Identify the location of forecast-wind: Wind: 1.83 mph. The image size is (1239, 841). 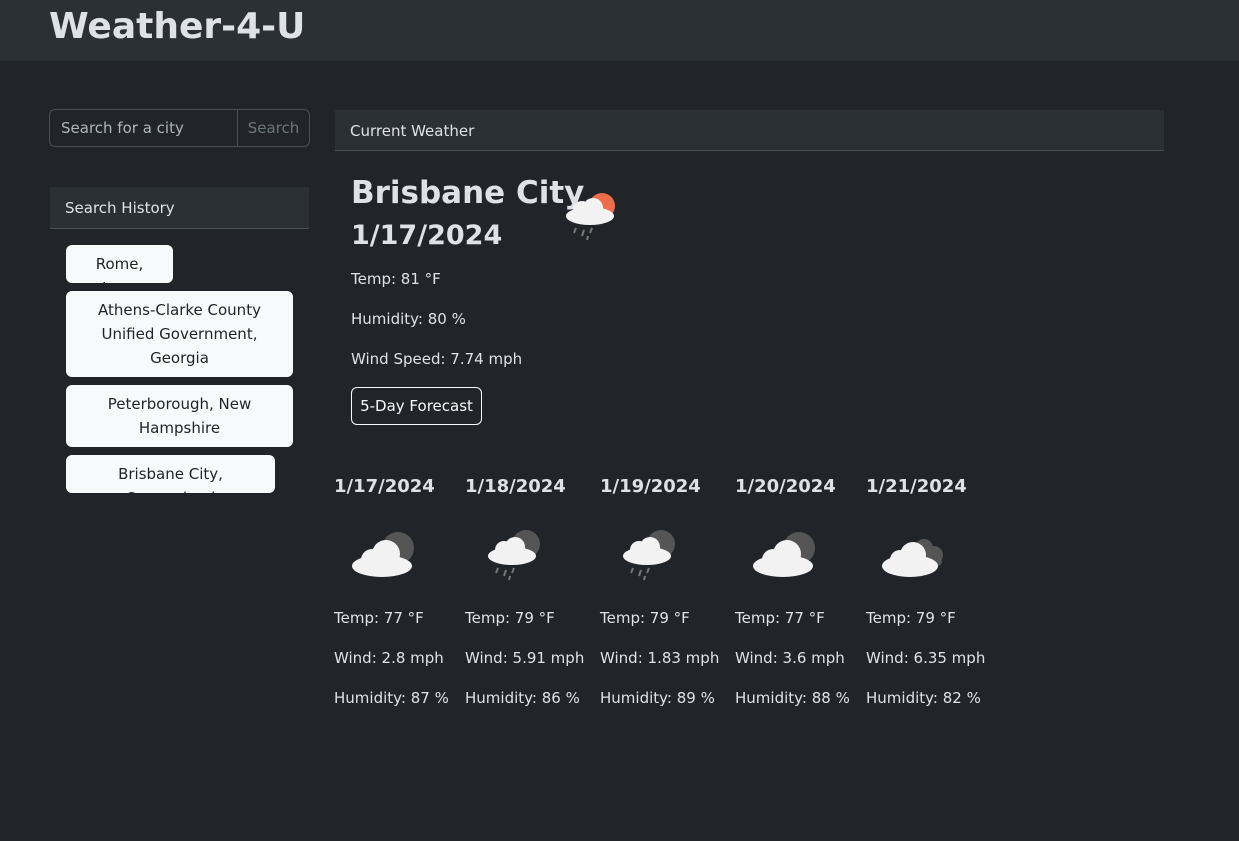
(660, 658).